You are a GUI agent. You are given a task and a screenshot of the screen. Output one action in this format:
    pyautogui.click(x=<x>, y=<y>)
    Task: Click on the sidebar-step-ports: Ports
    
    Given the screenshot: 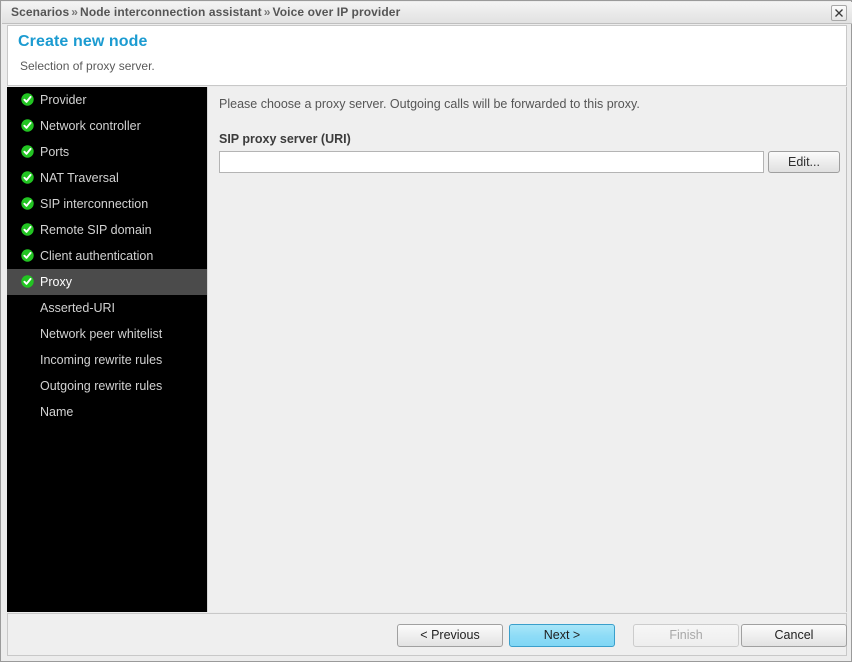 What is the action you would take?
    pyautogui.click(x=107, y=152)
    